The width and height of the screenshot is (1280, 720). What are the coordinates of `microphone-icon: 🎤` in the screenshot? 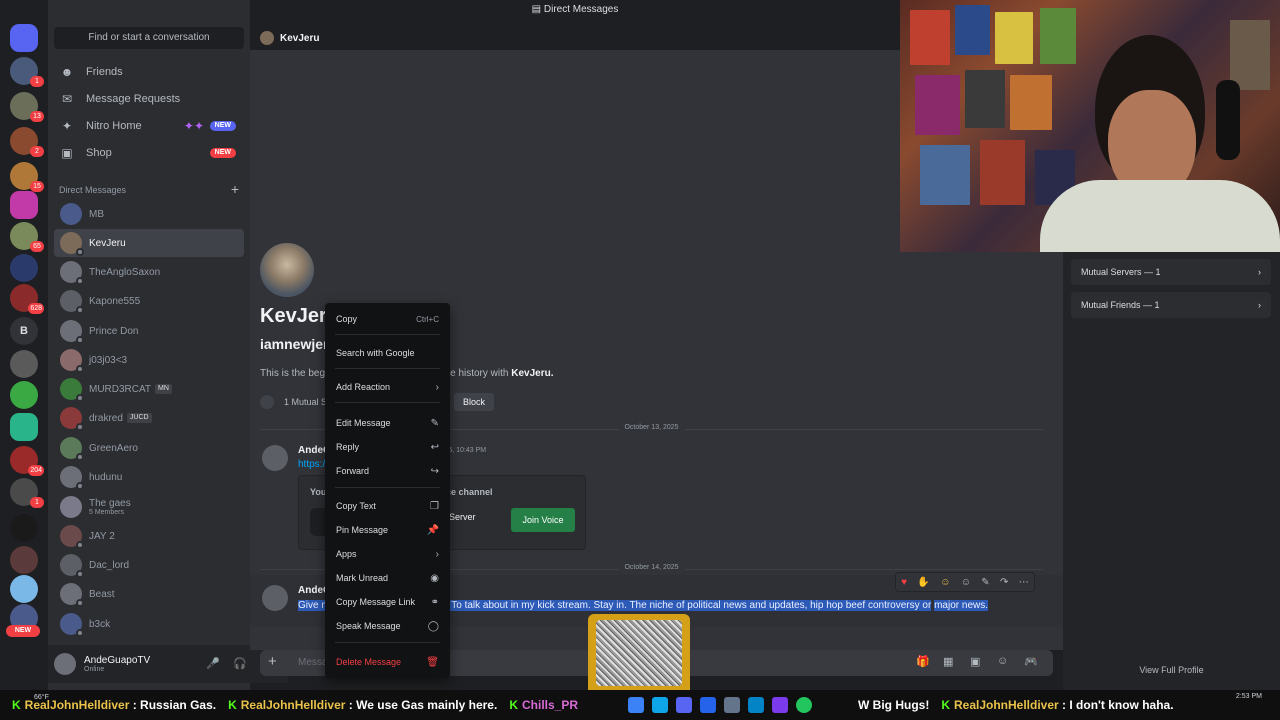 It's located at (213, 664).